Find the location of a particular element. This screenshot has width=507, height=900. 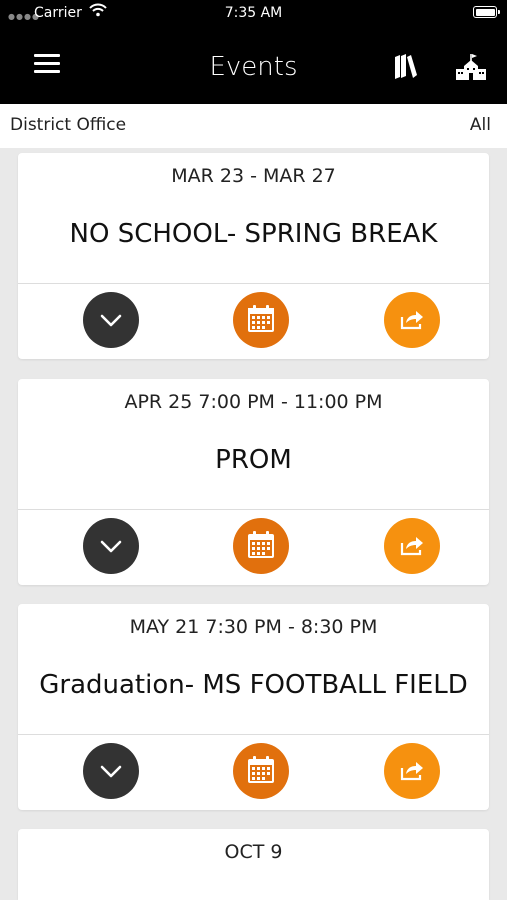

event-date: MAR 23 - MAR 27 is located at coordinates (253, 176).